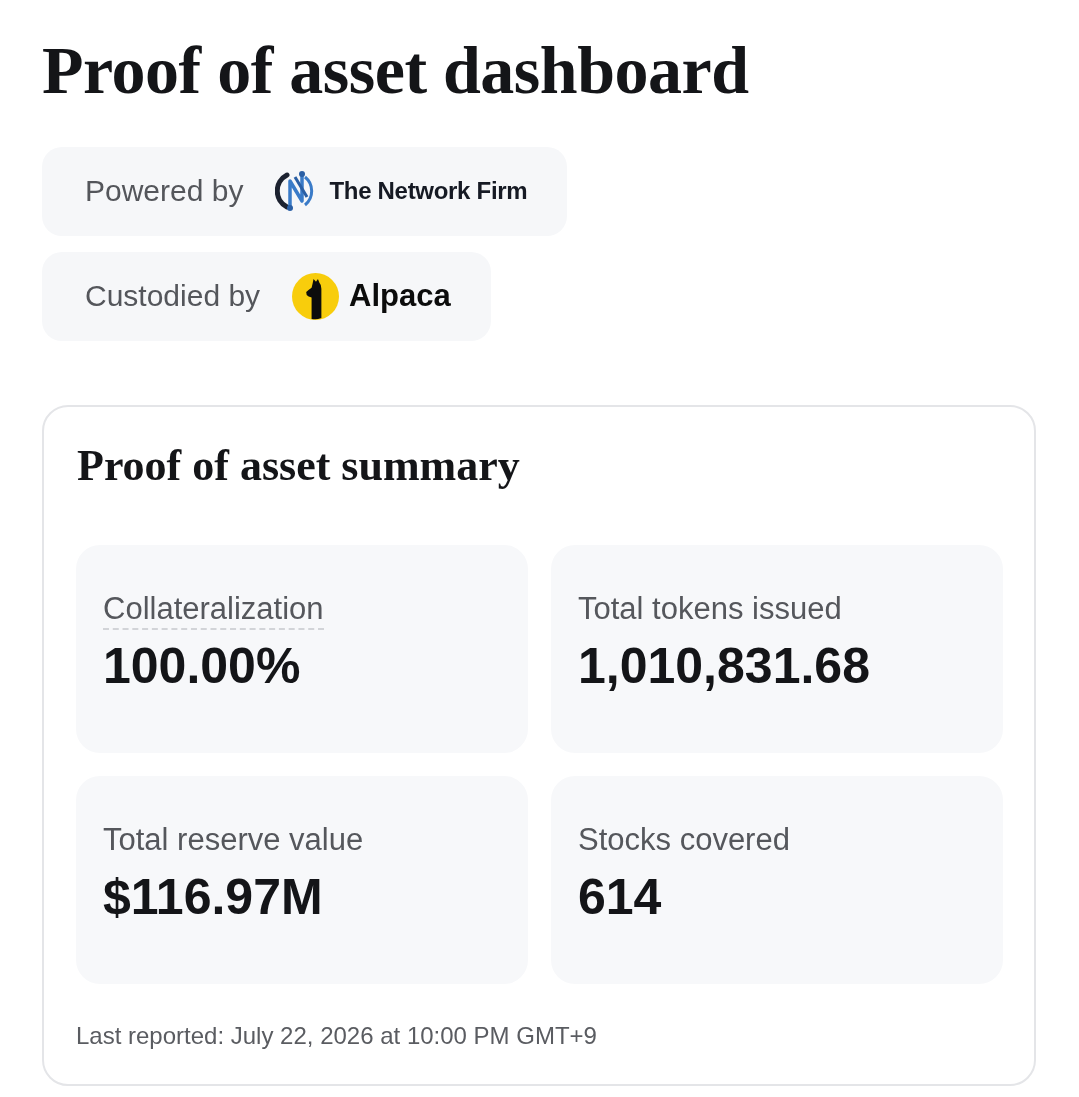 The image size is (1079, 1097). What do you see at coordinates (684, 839) in the screenshot?
I see `stat-label: Stocks covered` at bounding box center [684, 839].